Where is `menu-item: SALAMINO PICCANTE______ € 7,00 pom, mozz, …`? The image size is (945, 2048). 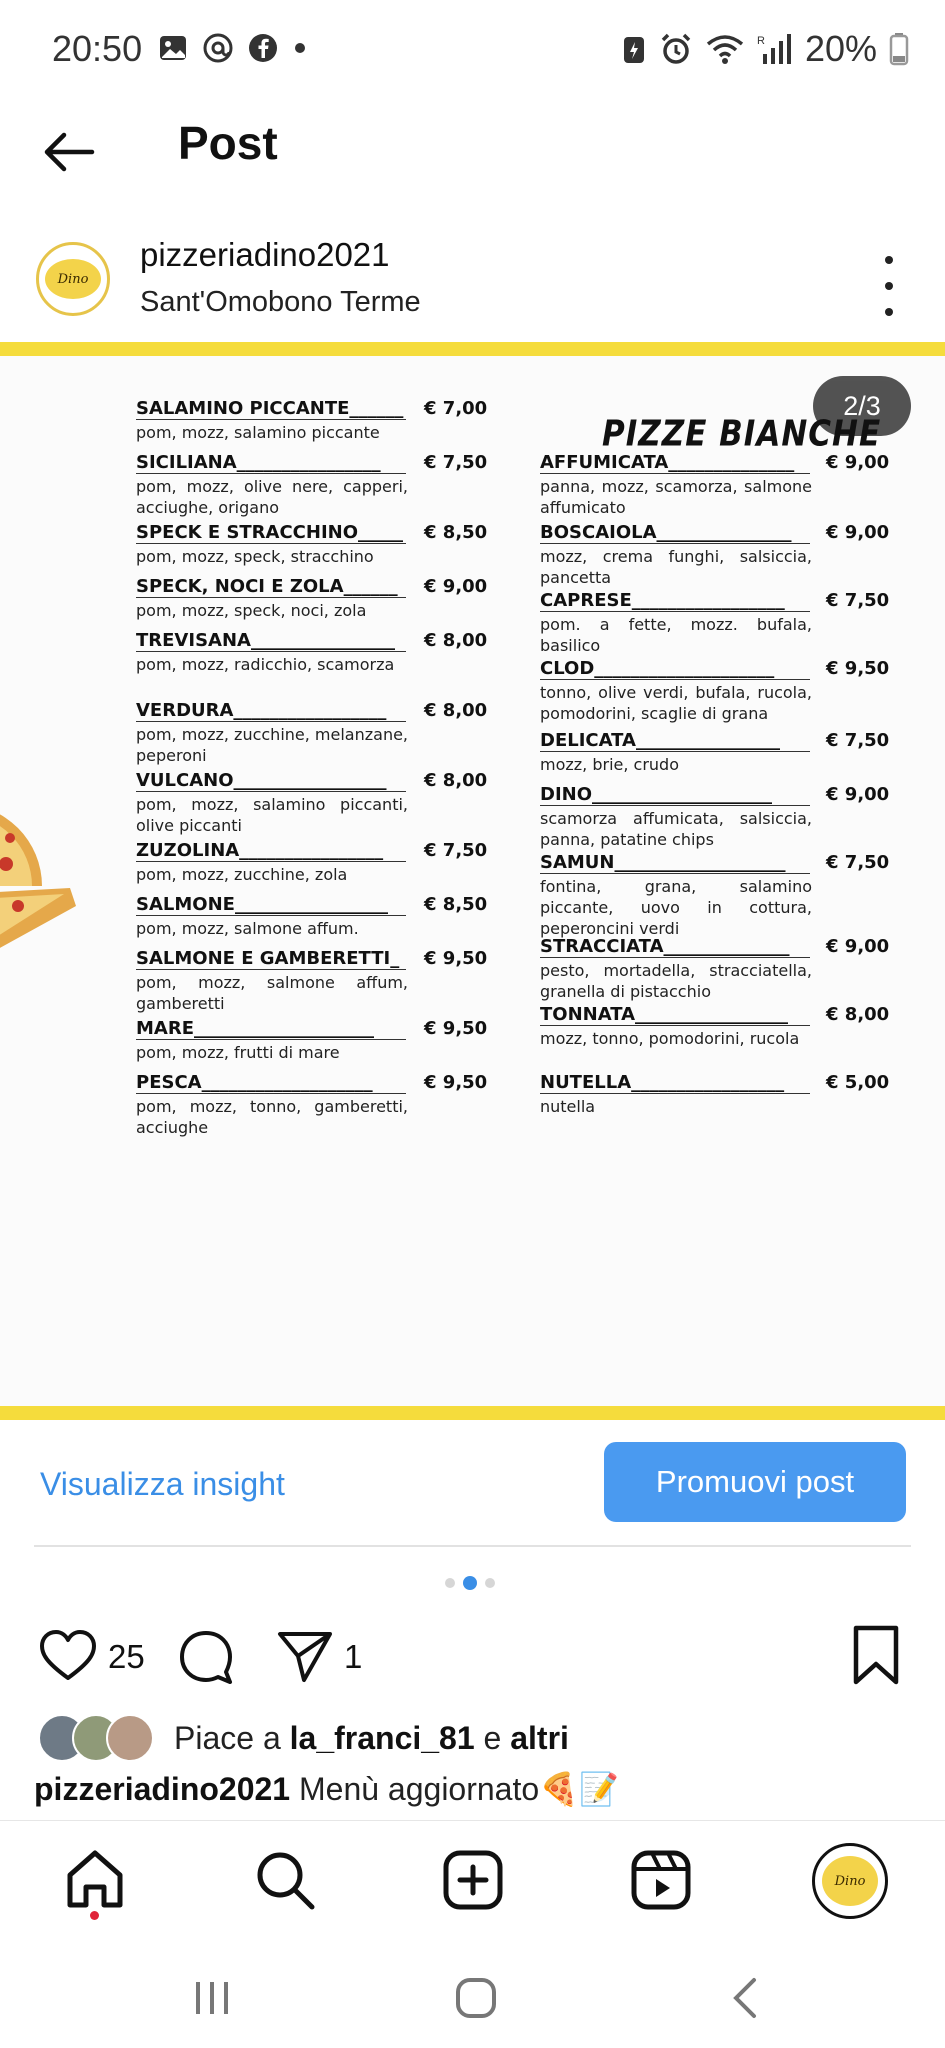 menu-item: SALAMINO PICCANTE______ € 7,00 pom, mozz, … is located at coordinates (326, 420).